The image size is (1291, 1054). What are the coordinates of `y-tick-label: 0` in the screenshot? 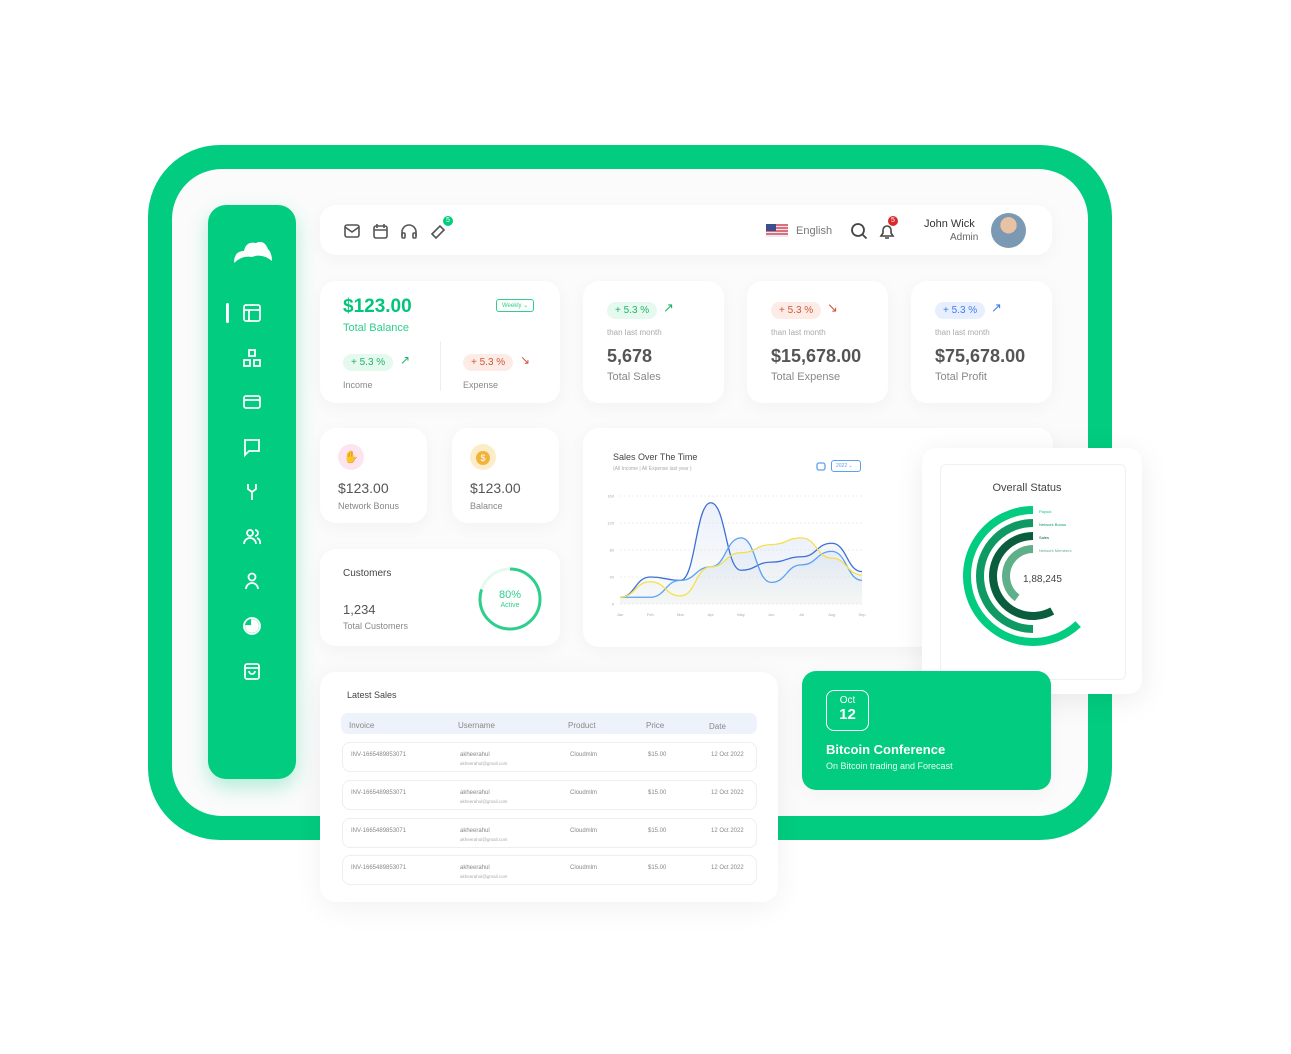 It's located at (613, 604).